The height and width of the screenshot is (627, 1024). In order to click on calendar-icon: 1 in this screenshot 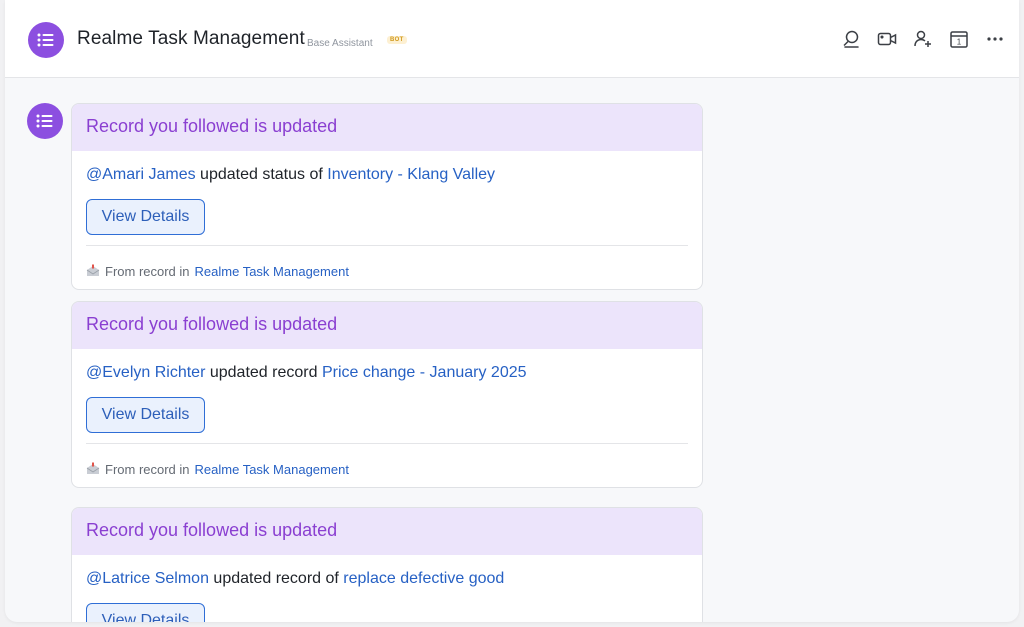, I will do `click(959, 39)`.